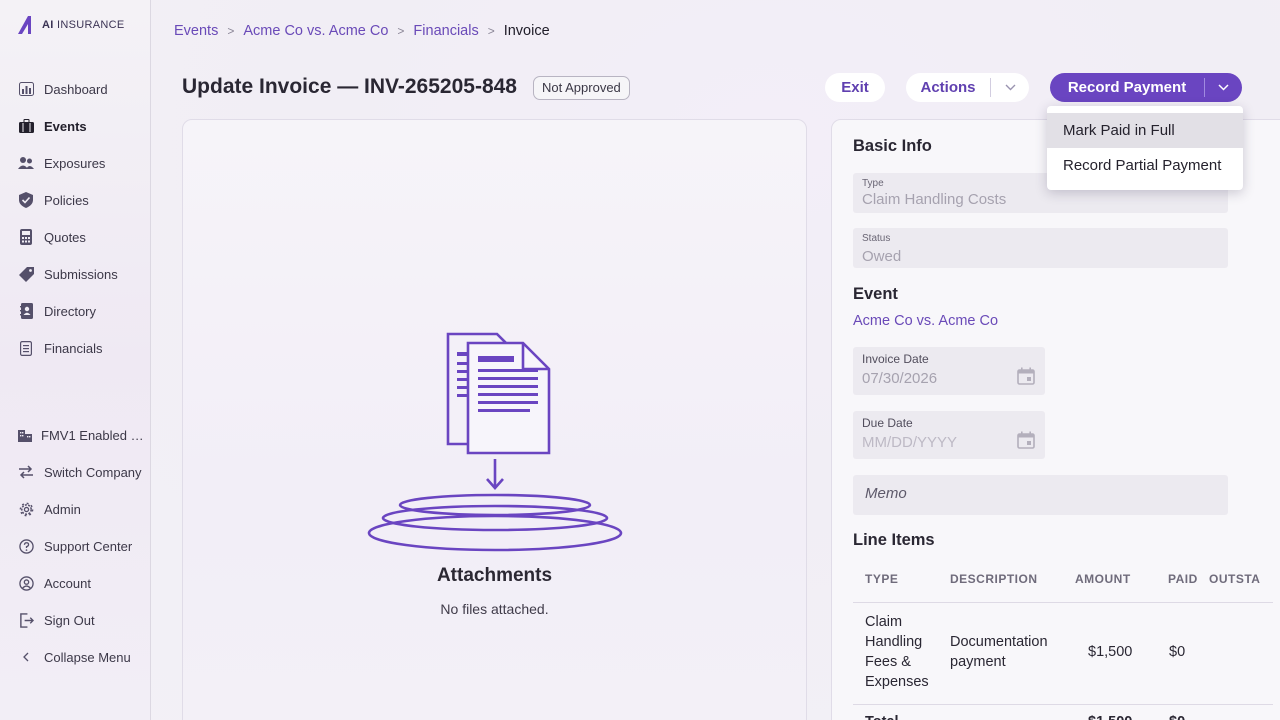 This screenshot has width=1280, height=720. I want to click on status-label: Status, so click(876, 238).